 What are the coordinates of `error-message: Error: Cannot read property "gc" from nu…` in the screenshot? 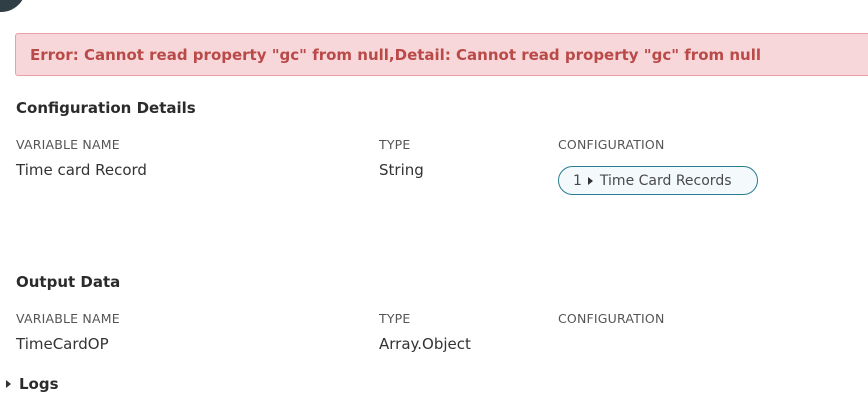 It's located at (396, 54).